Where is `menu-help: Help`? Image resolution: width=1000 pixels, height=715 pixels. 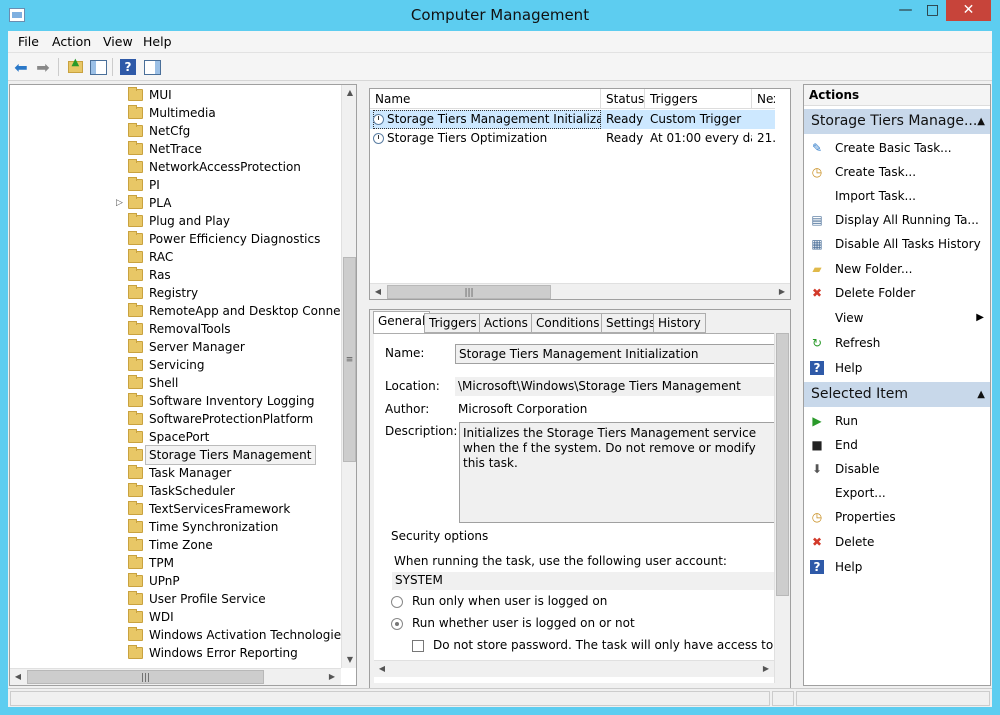 menu-help: Help is located at coordinates (157, 41).